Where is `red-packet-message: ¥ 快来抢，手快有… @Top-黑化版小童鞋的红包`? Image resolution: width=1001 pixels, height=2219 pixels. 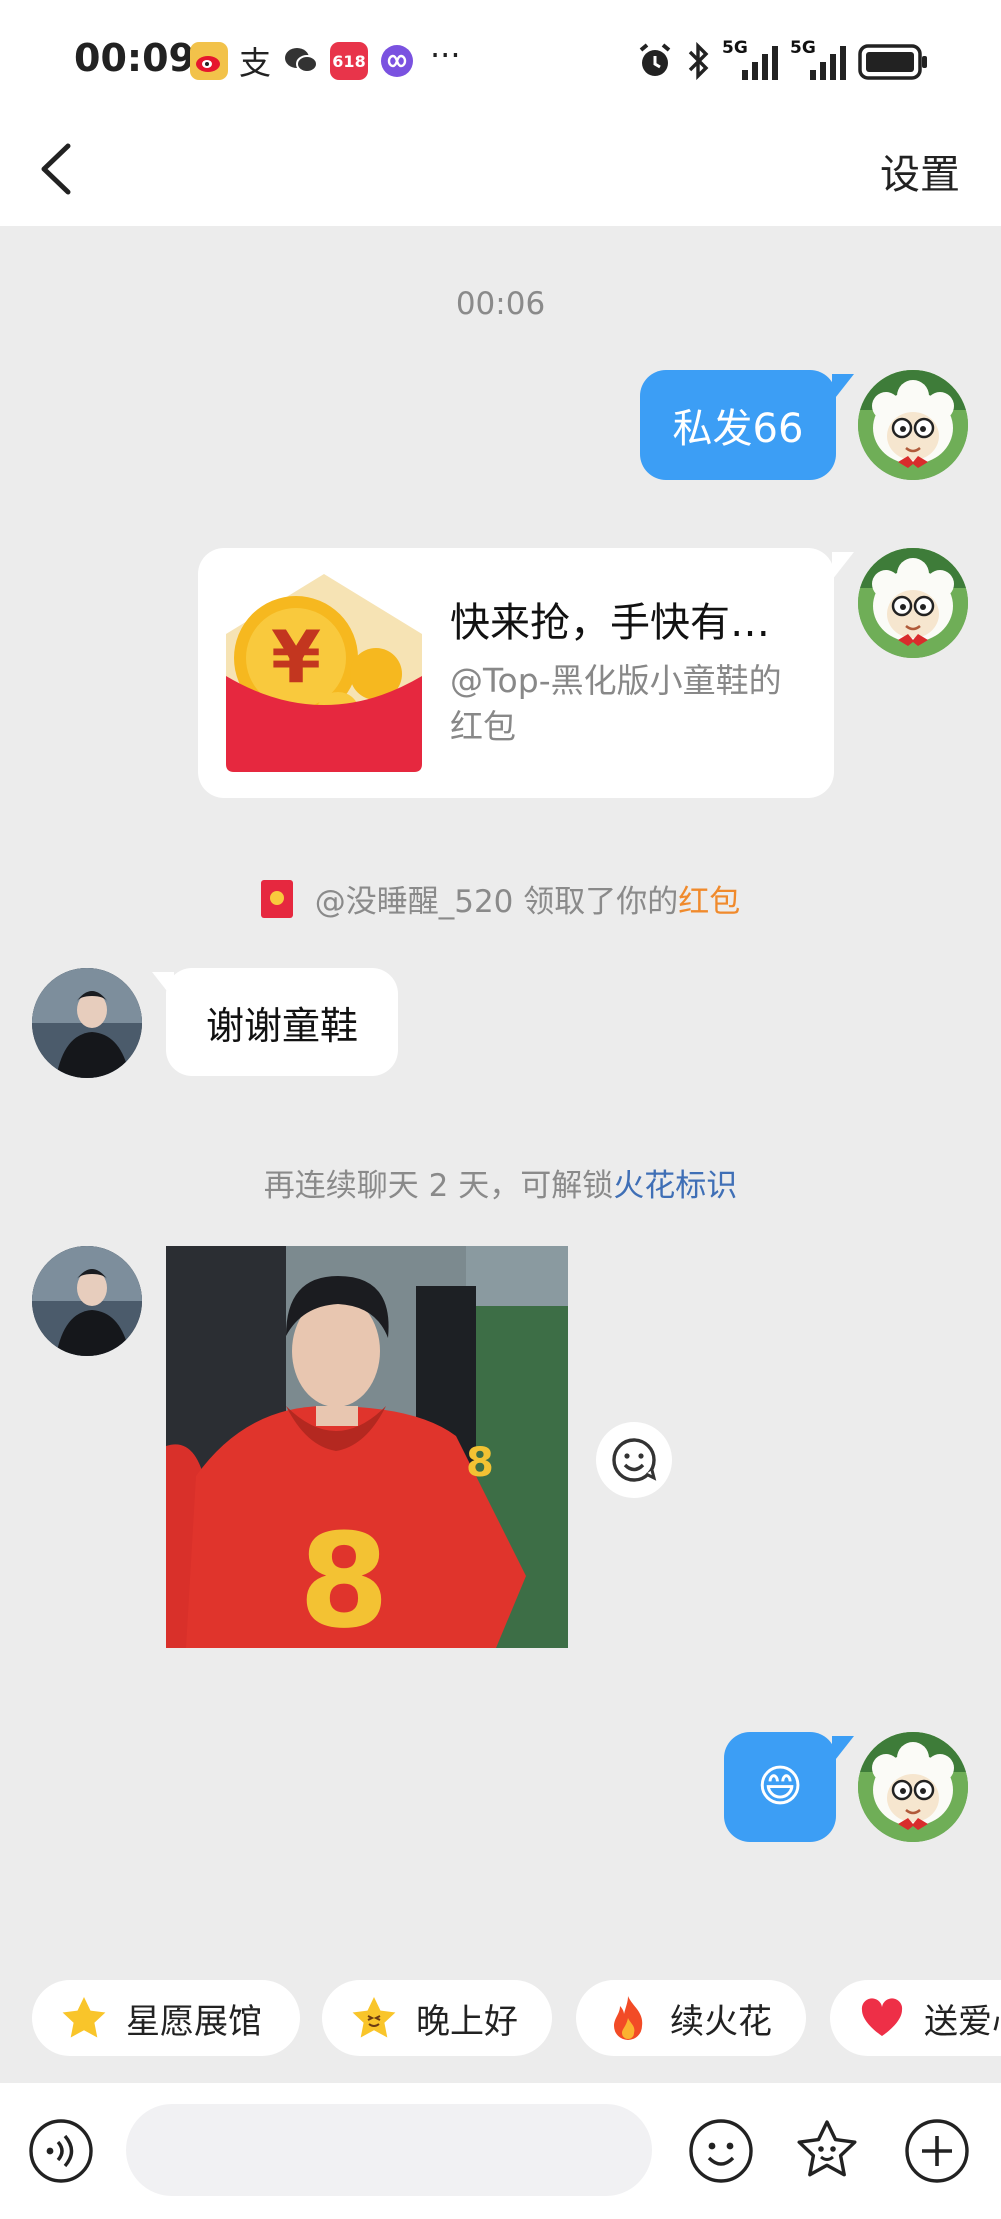 red-packet-message: ¥ 快来抢，手快有… @Top-黑化版小童鞋的红包 is located at coordinates (516, 673).